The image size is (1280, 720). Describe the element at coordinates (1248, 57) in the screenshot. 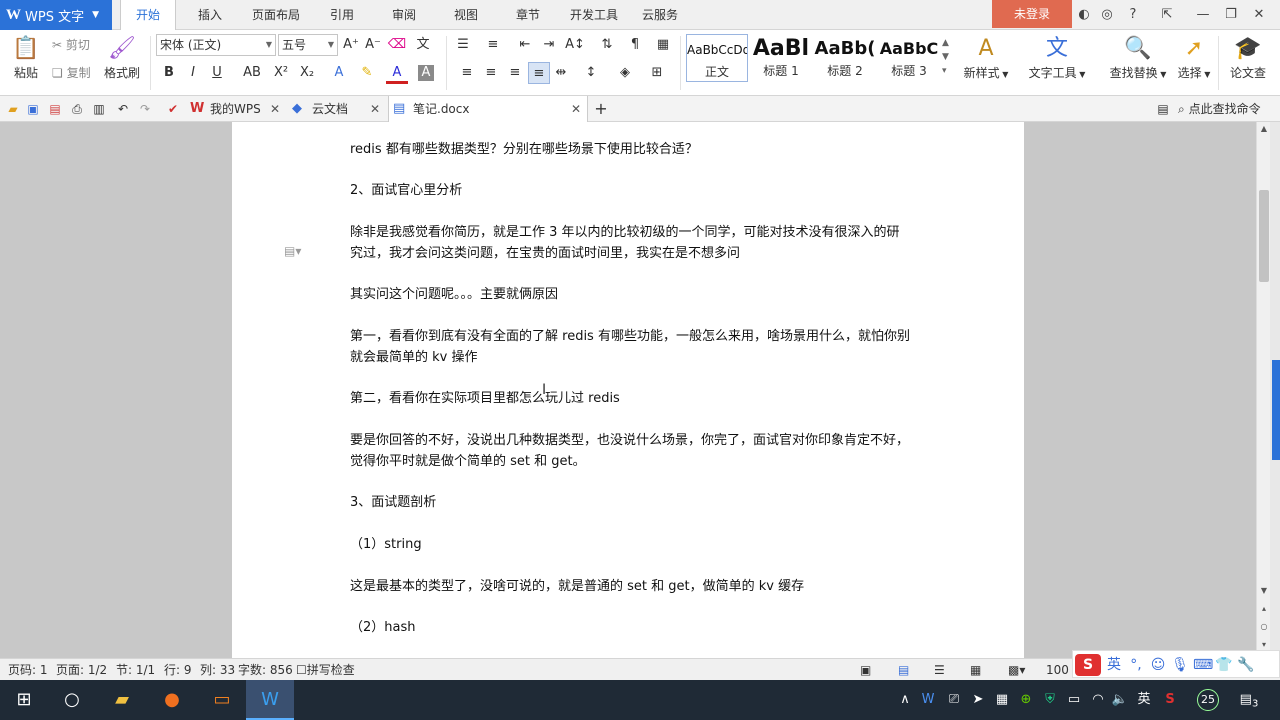

I see `thesis-check-button: 🎓 论文查` at that location.